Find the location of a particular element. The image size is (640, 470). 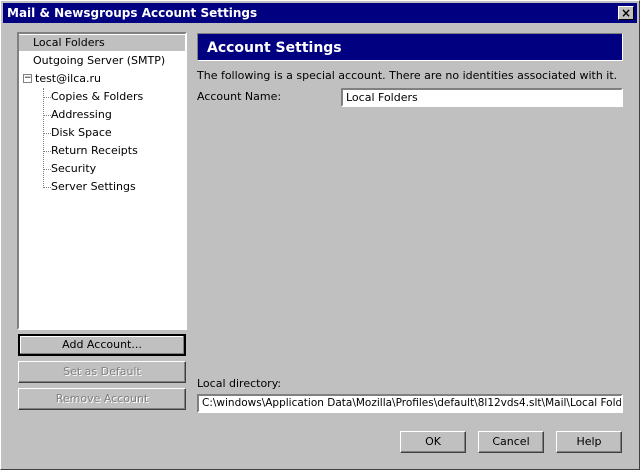

collapse-icon: − is located at coordinates (27, 78).